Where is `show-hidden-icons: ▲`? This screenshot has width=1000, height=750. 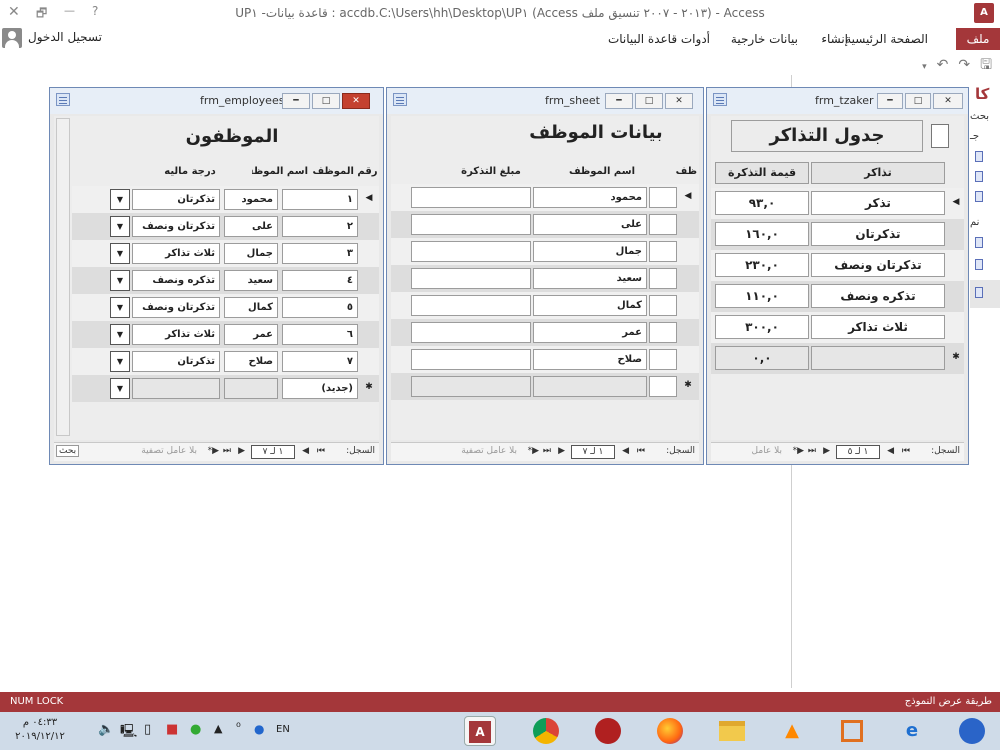 show-hidden-icons: ▲ is located at coordinates (218, 728).